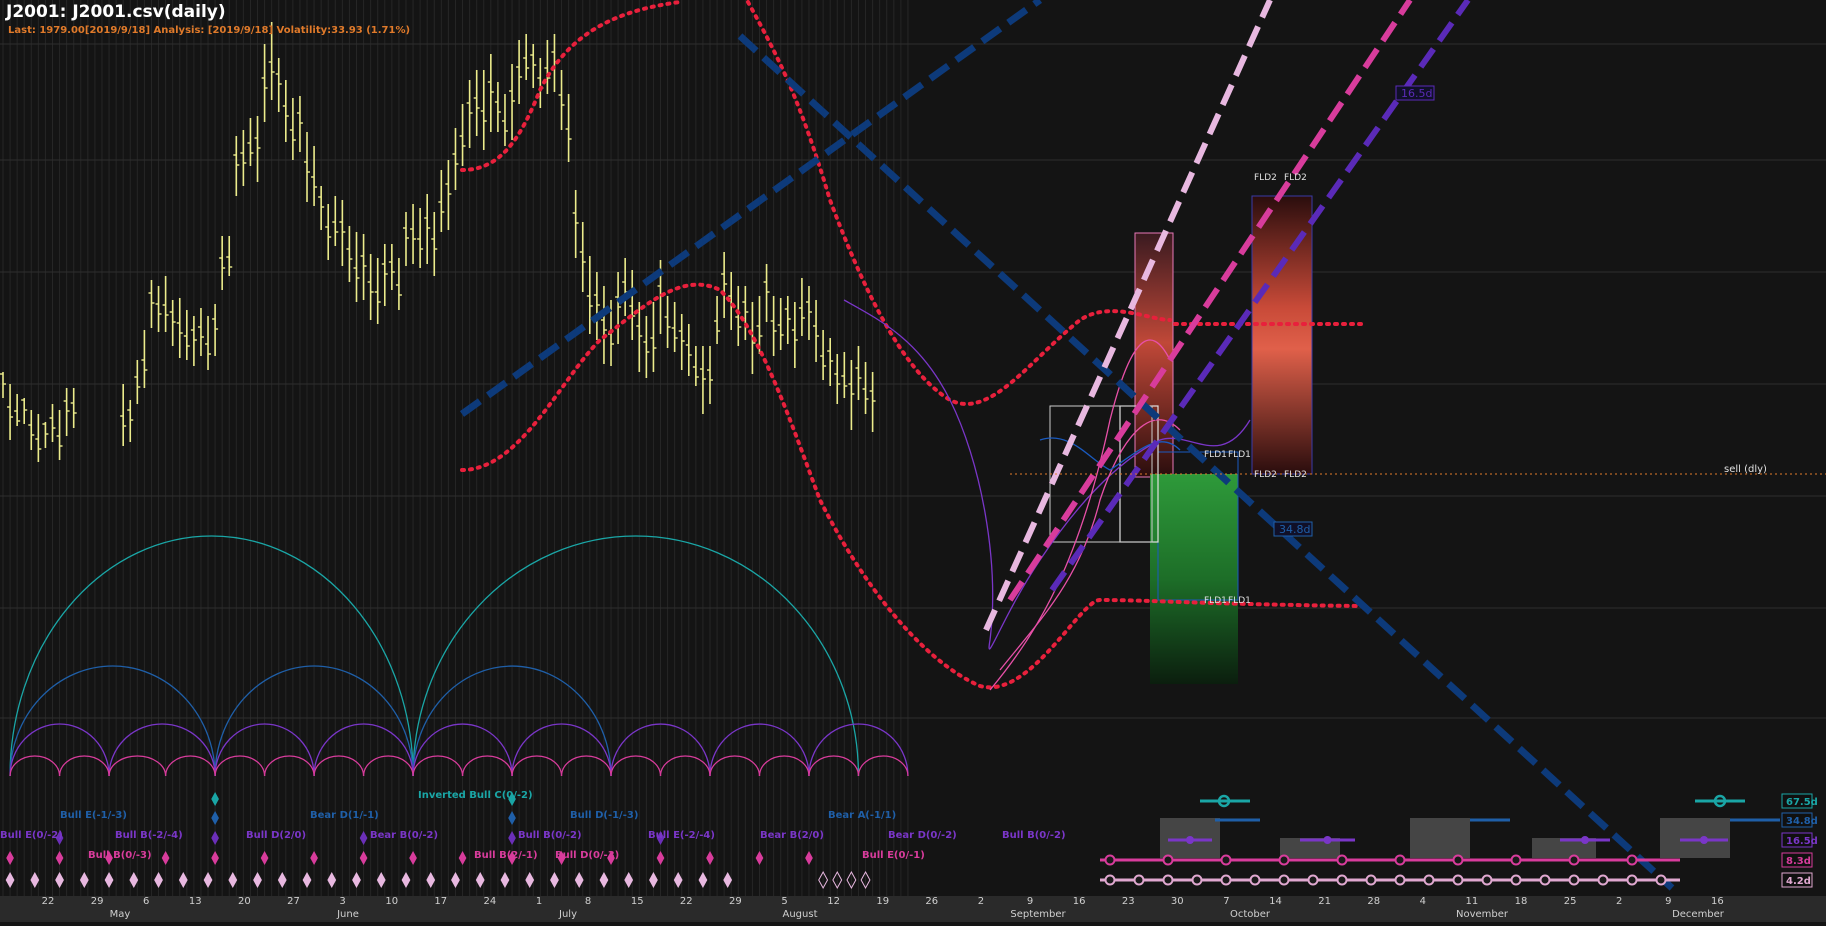 Image resolution: width=1826 pixels, height=926 pixels. Describe the element at coordinates (120, 914) in the screenshot. I see `x-month-label: May` at that location.